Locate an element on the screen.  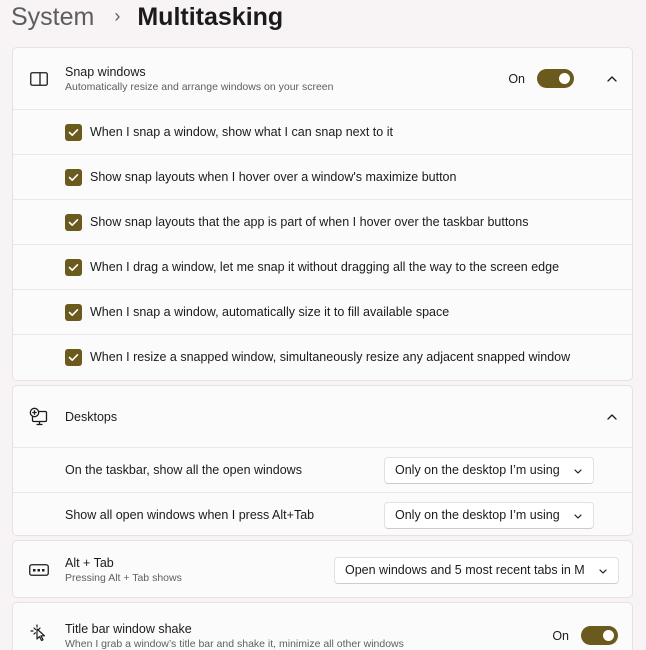
snap-windows-toggle-state: On is located at coordinates (516, 78).